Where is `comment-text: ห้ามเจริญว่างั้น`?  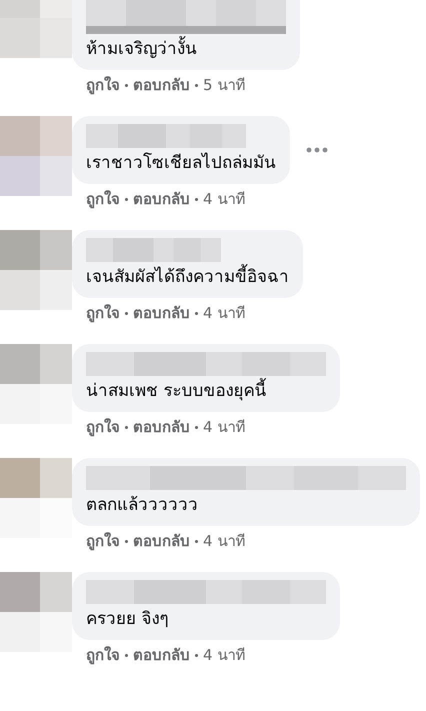 comment-text: ห้ามเจริญว่างั้น is located at coordinates (186, 49).